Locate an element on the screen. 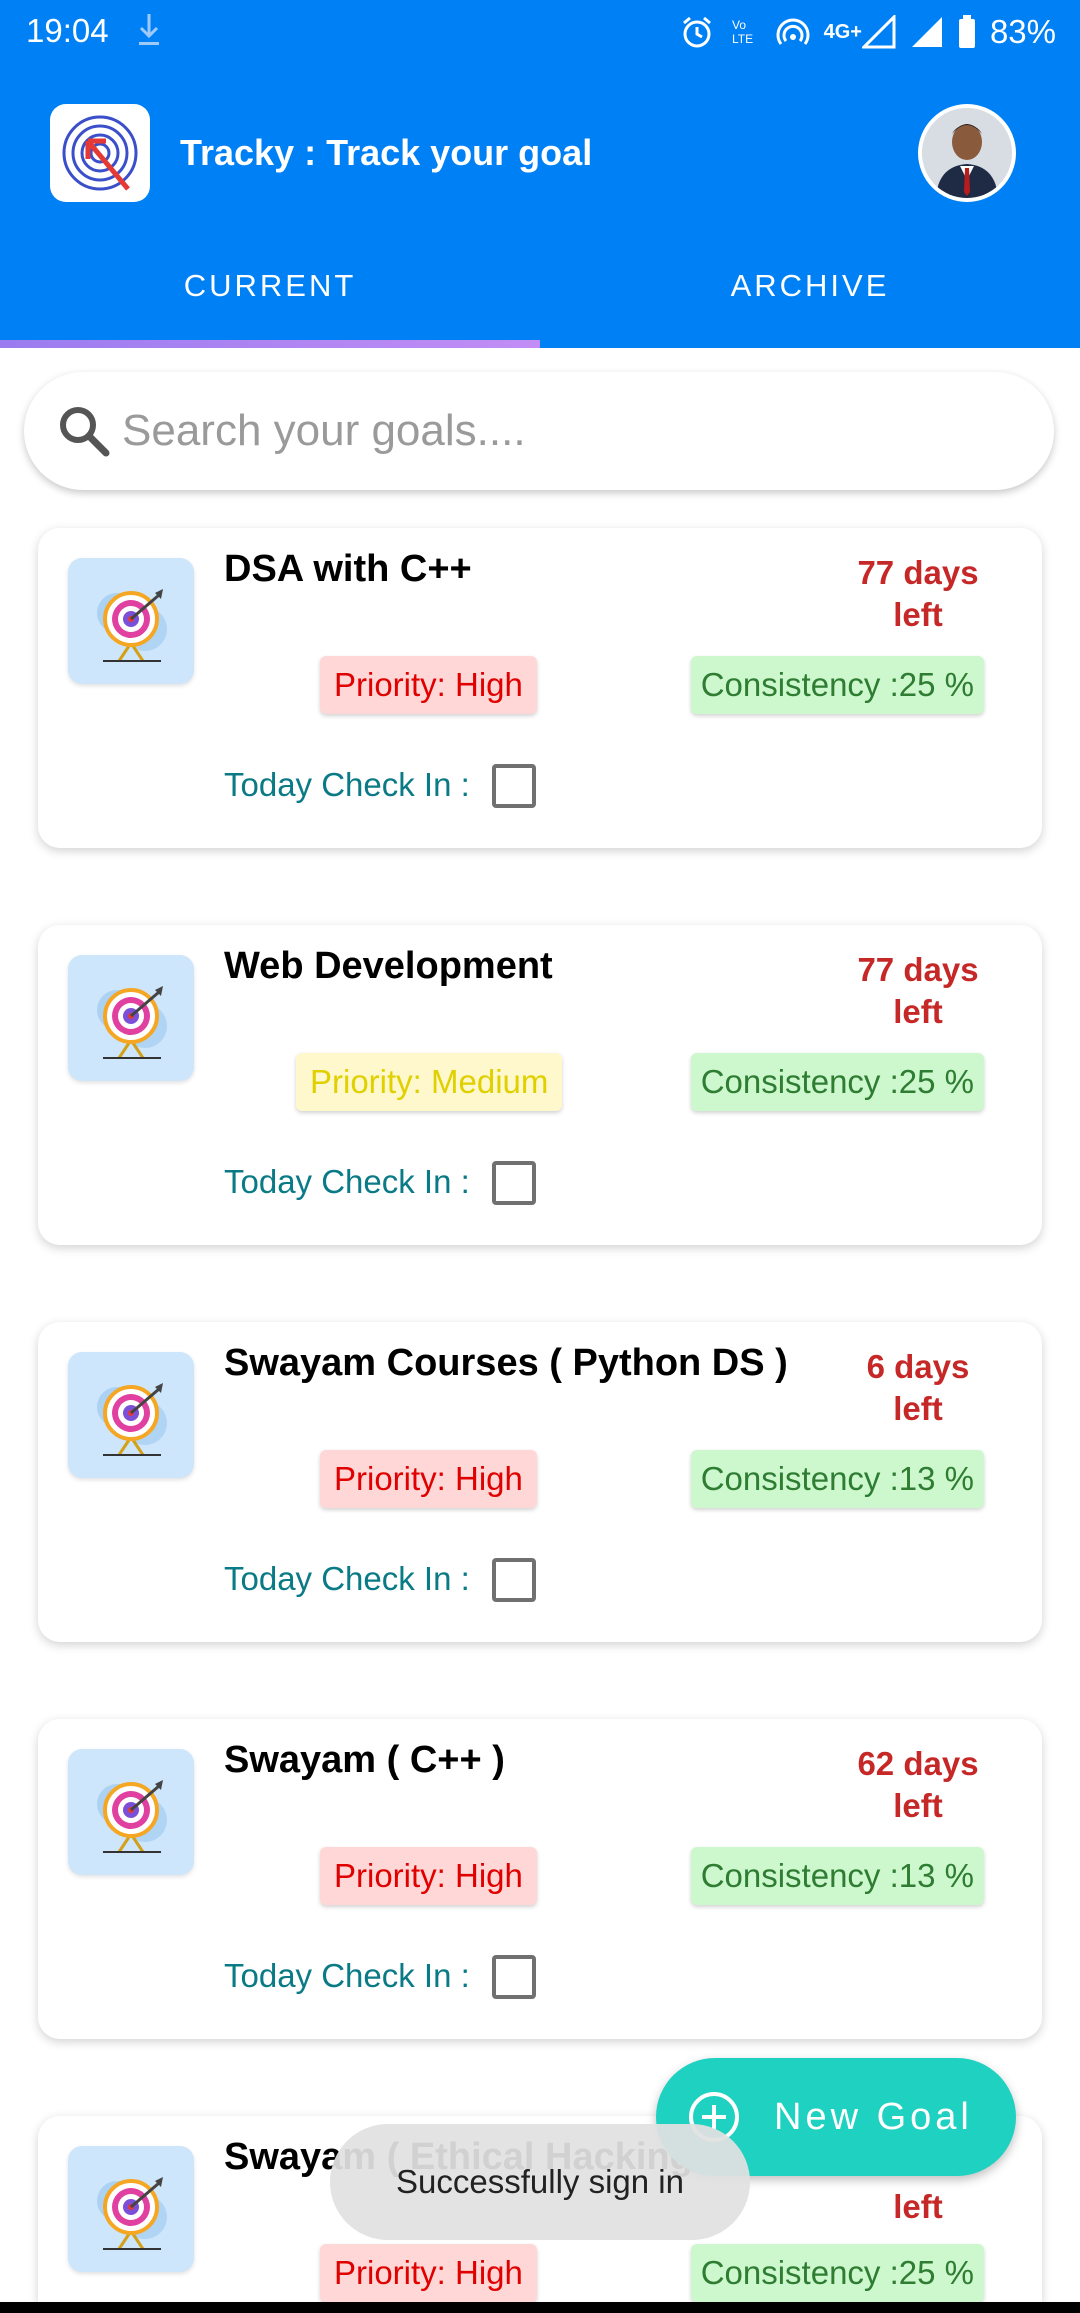  new-goal-label: New Goal is located at coordinates (873, 2116).